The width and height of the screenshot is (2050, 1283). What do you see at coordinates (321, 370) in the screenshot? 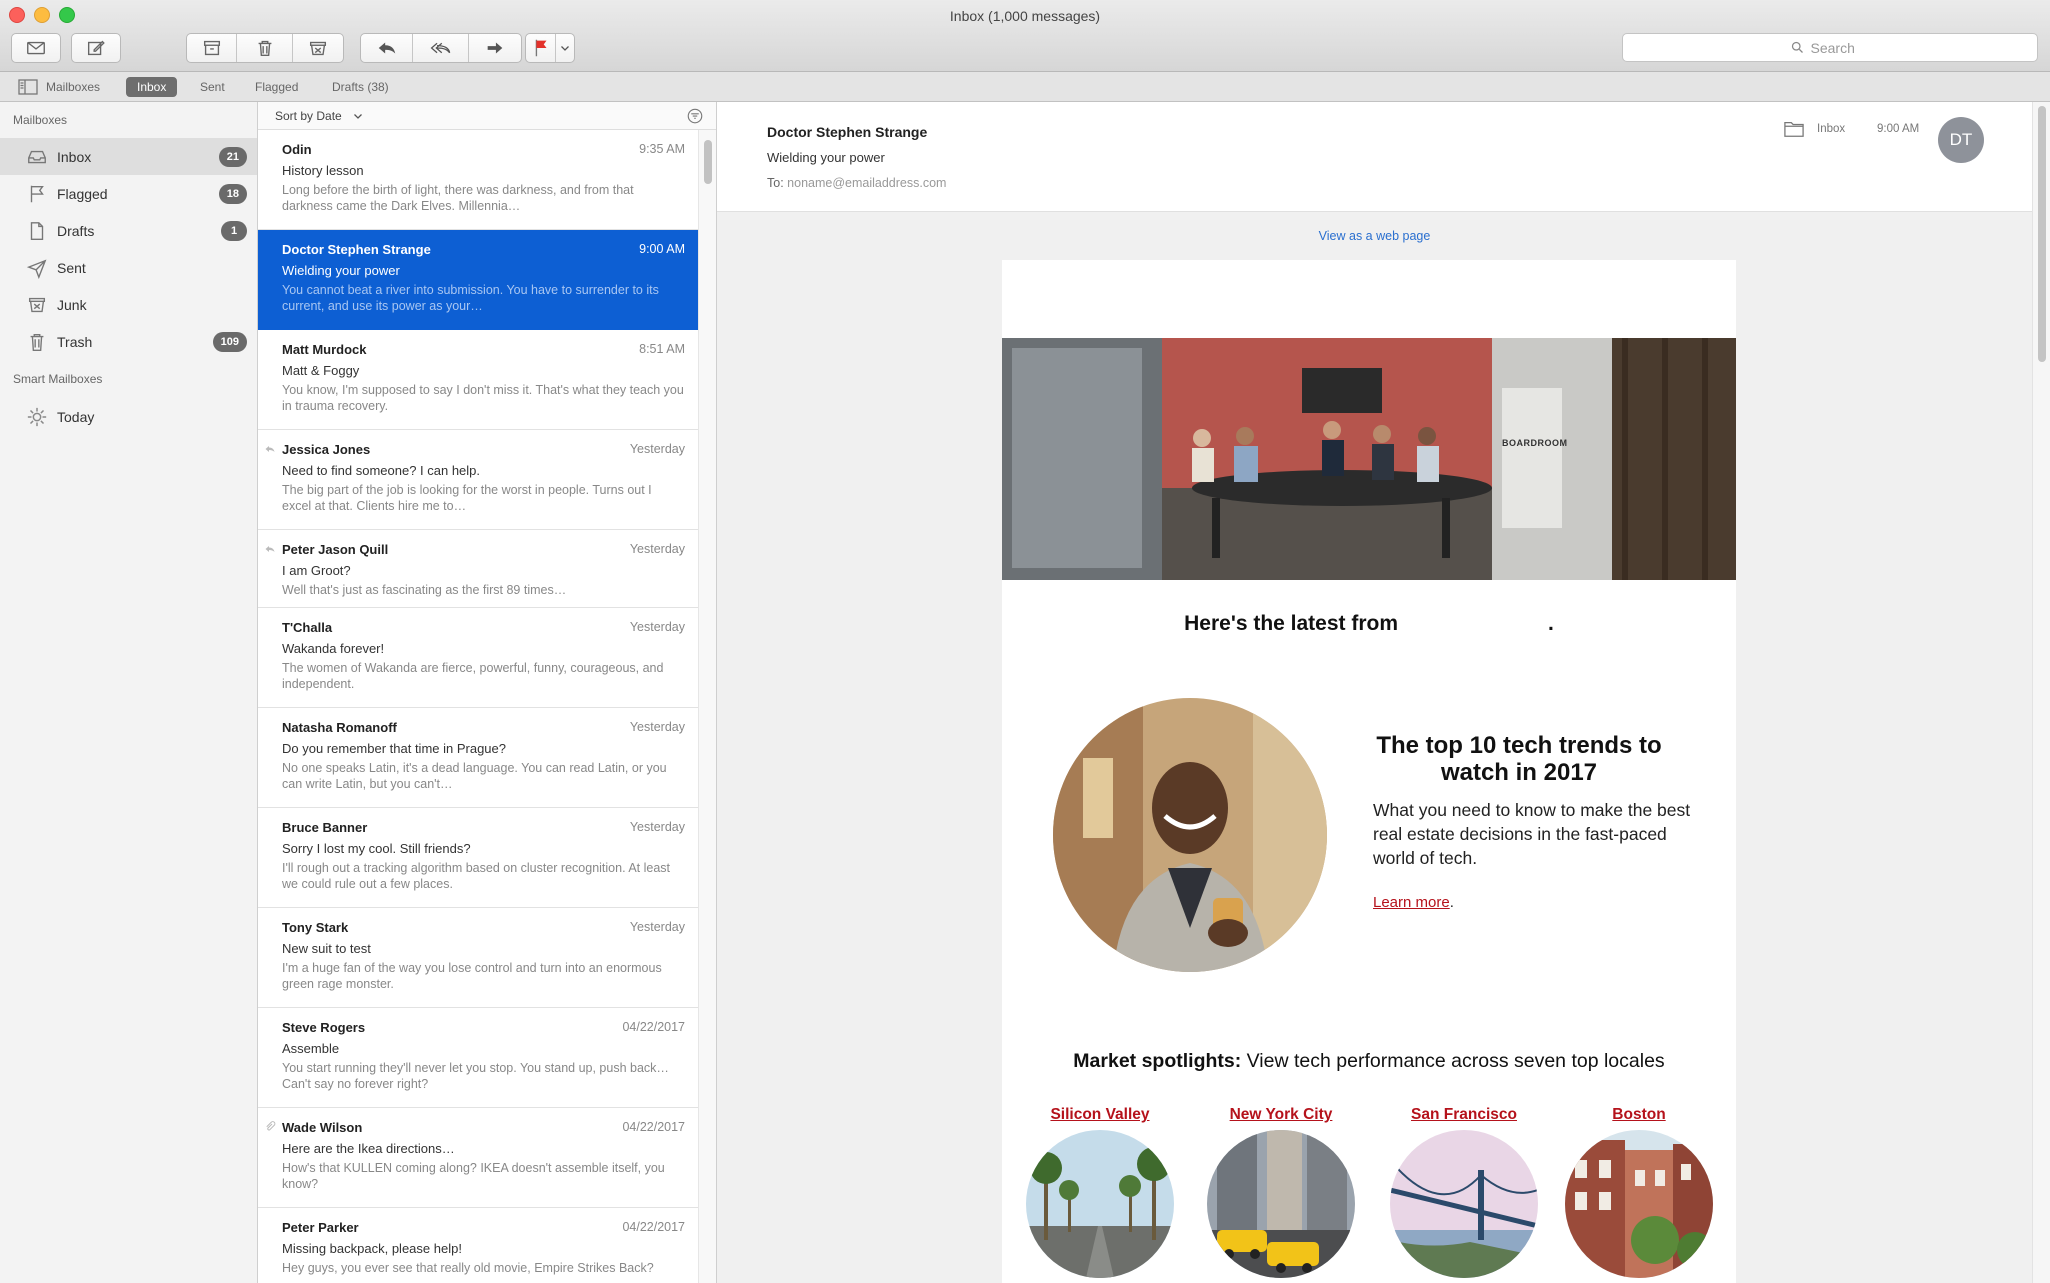
I see `message-subject: Matt & Foggy` at bounding box center [321, 370].